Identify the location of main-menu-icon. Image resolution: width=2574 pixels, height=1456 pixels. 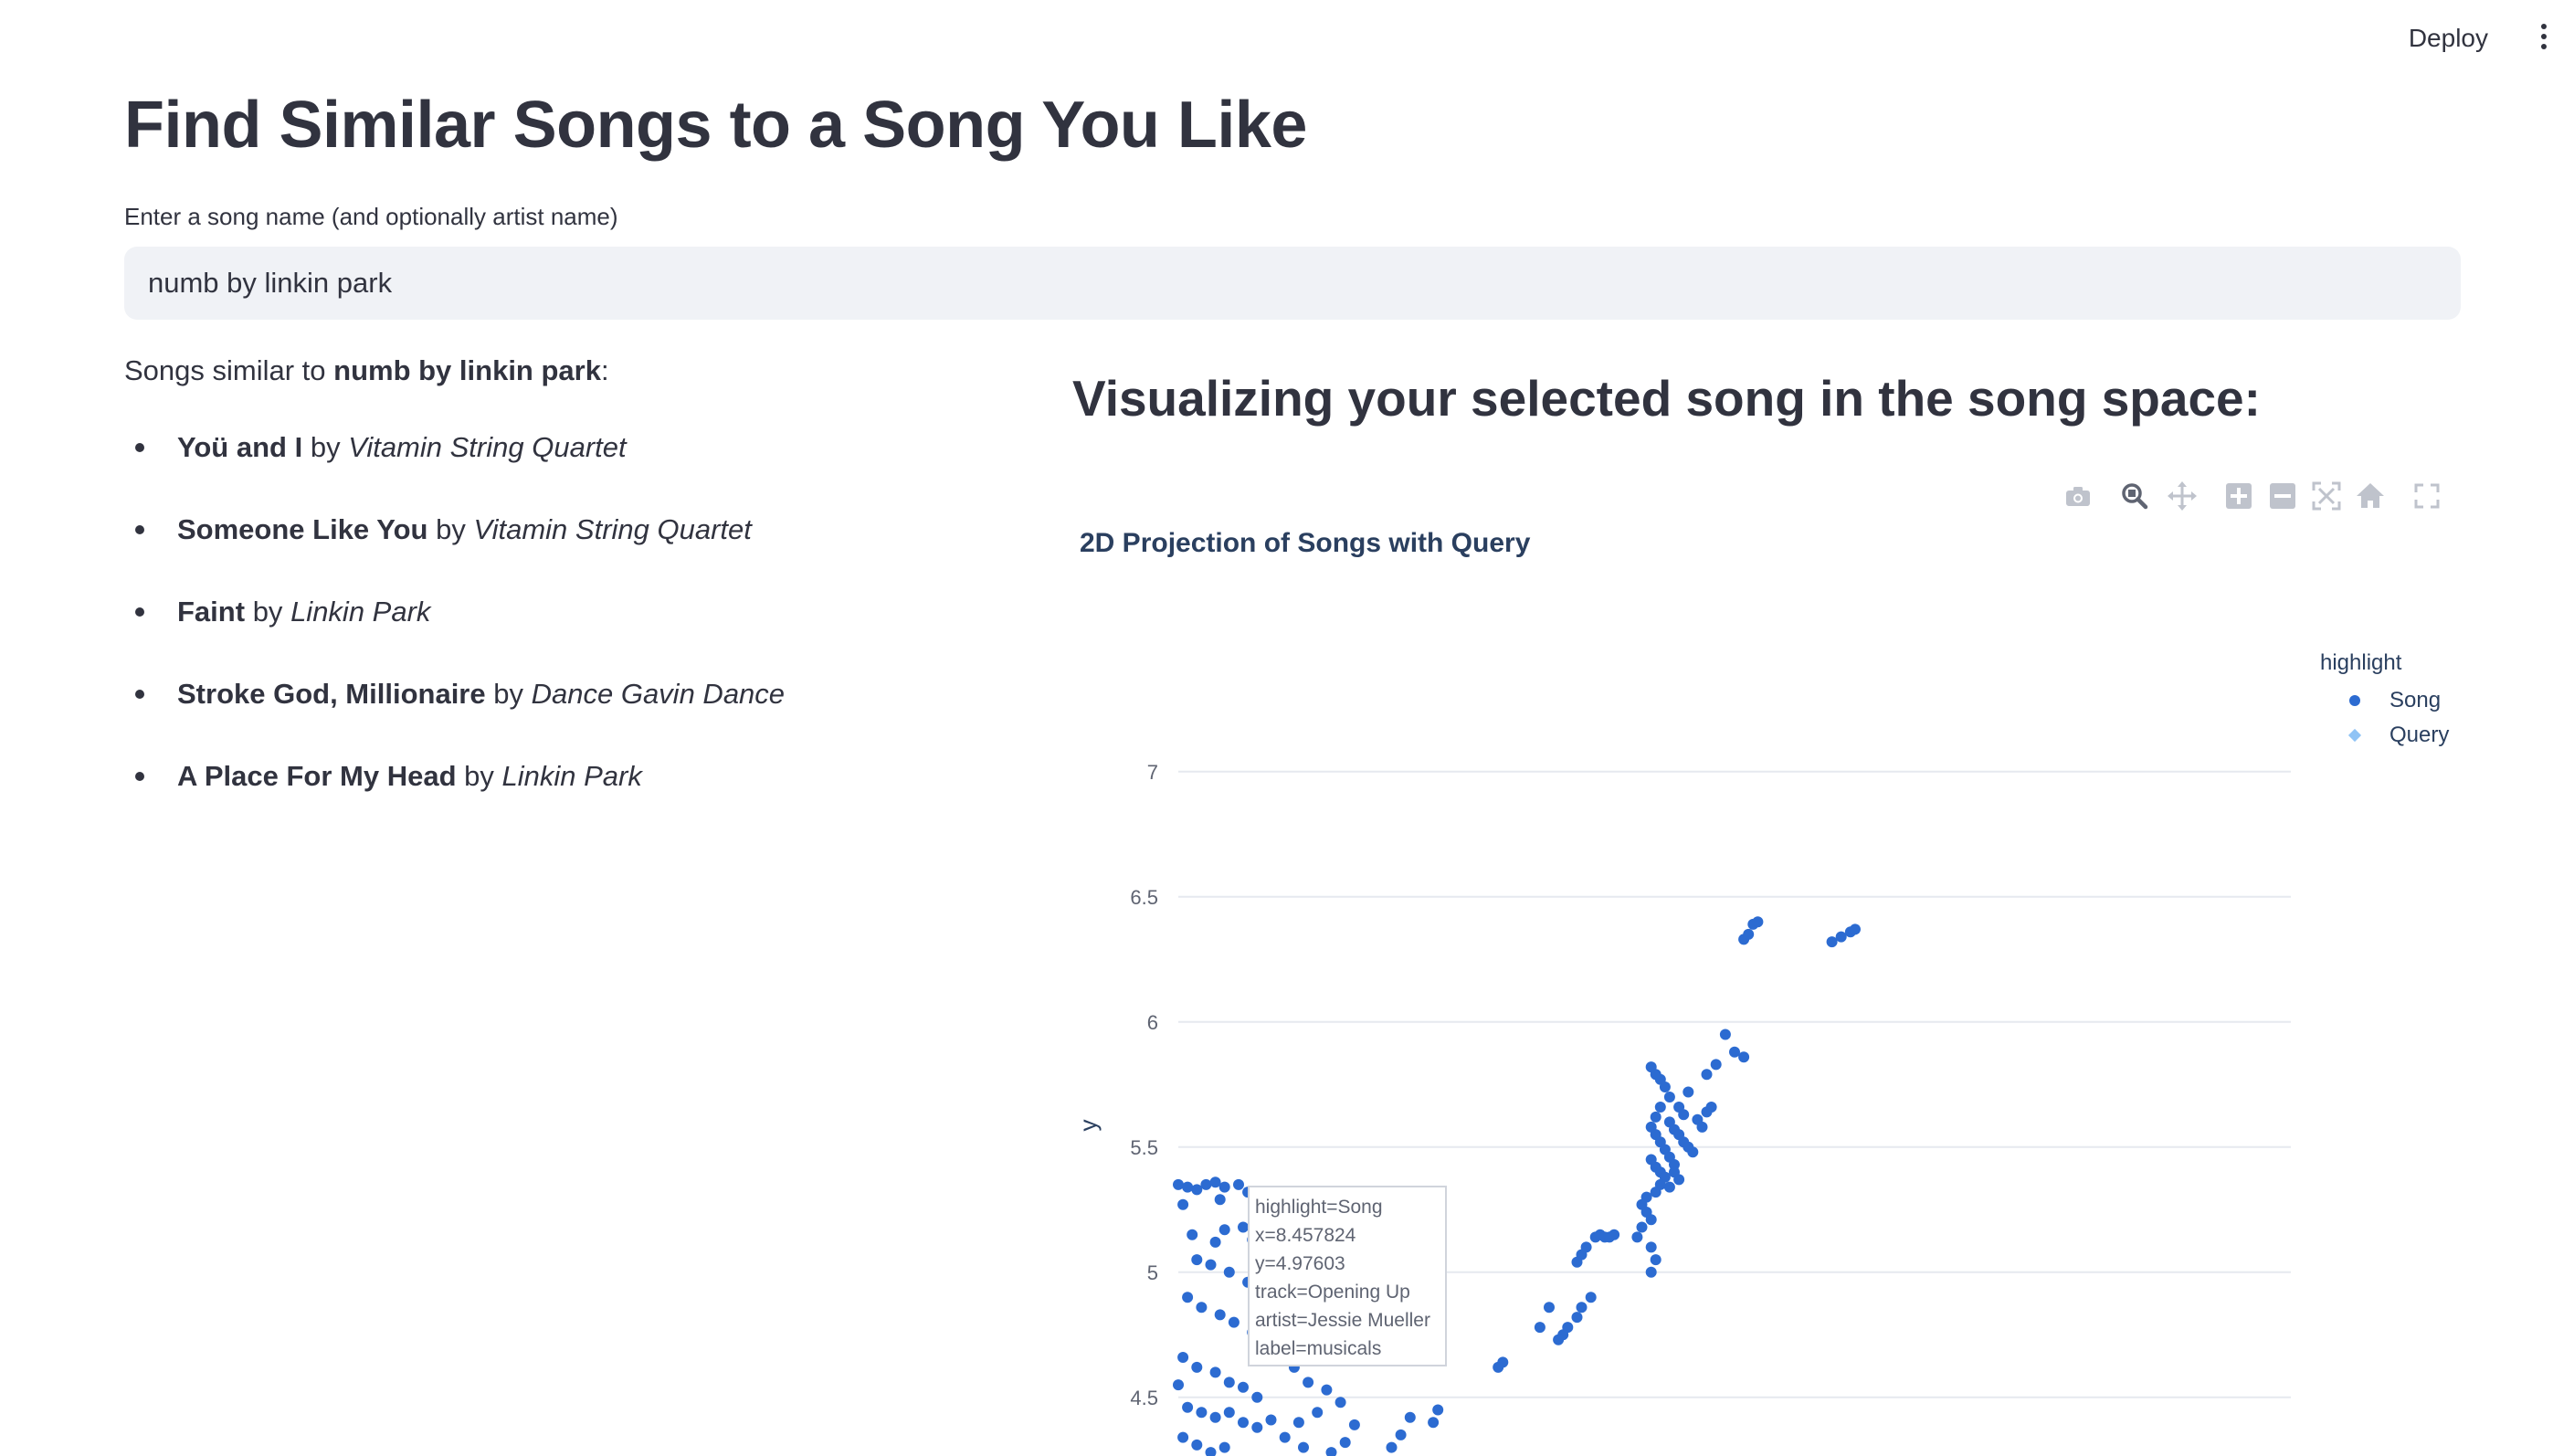
(2543, 39).